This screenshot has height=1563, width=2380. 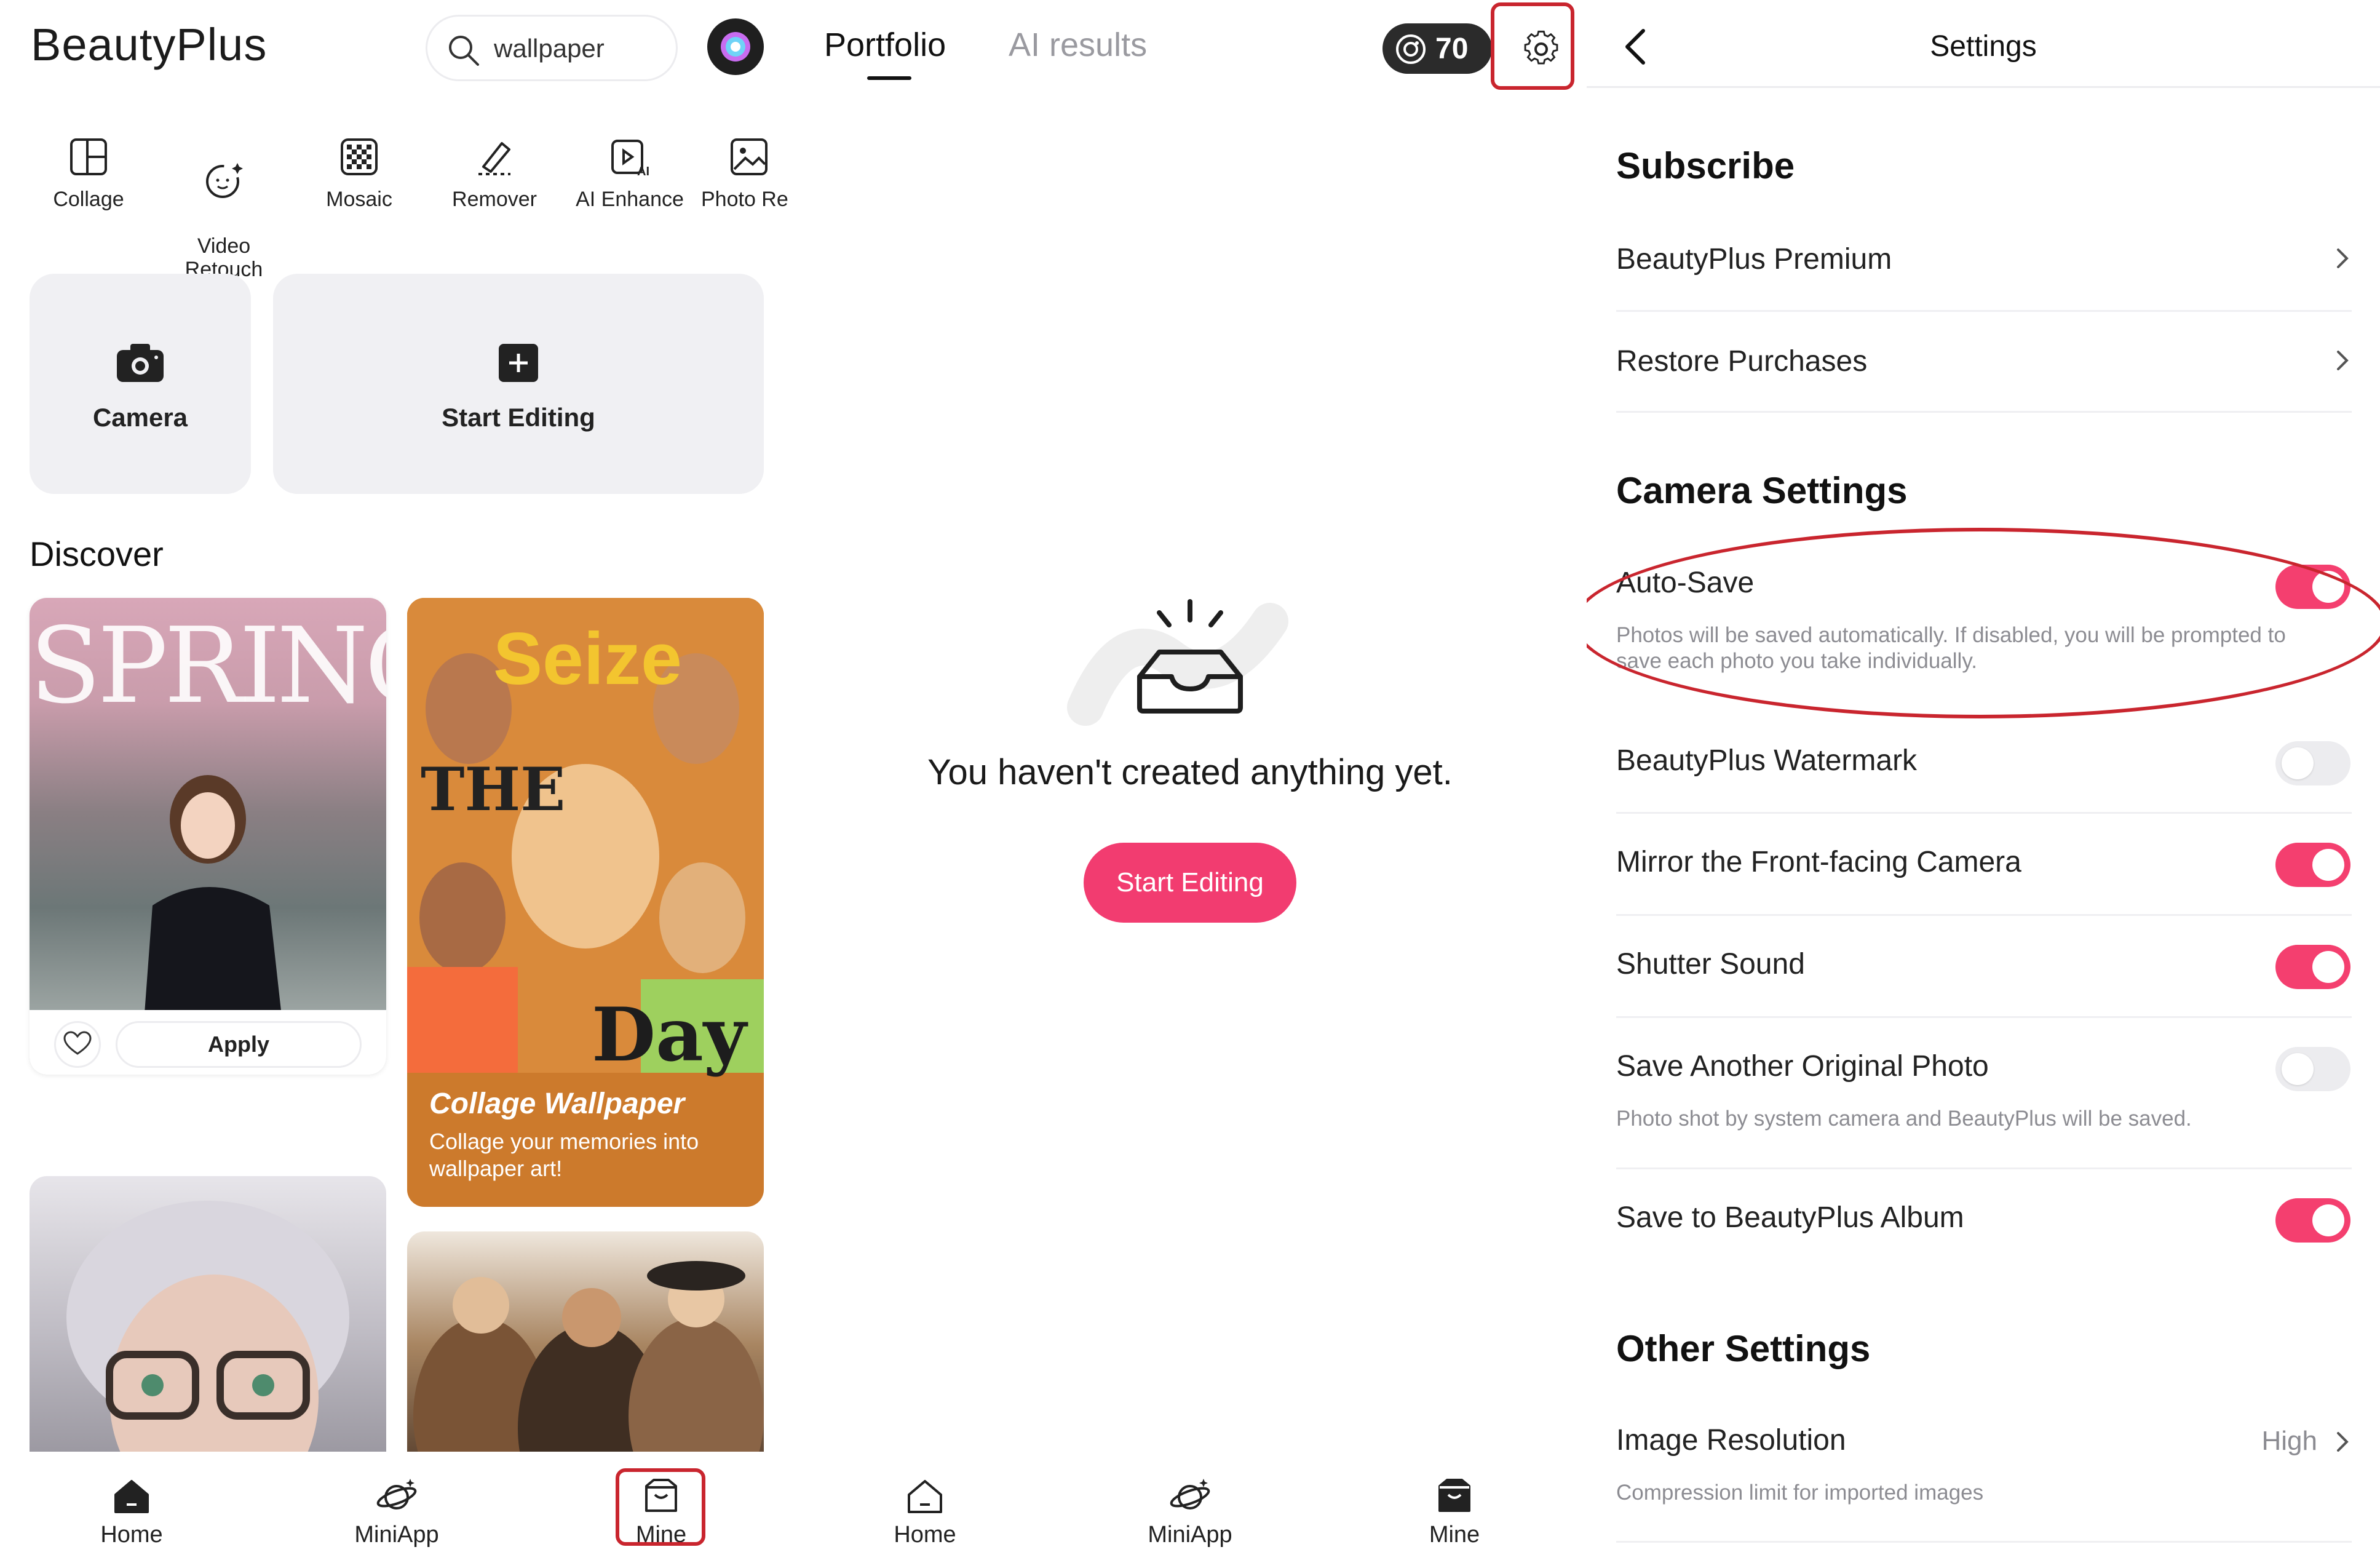 I want to click on tool-collage: Collage, so click(x=88, y=172).